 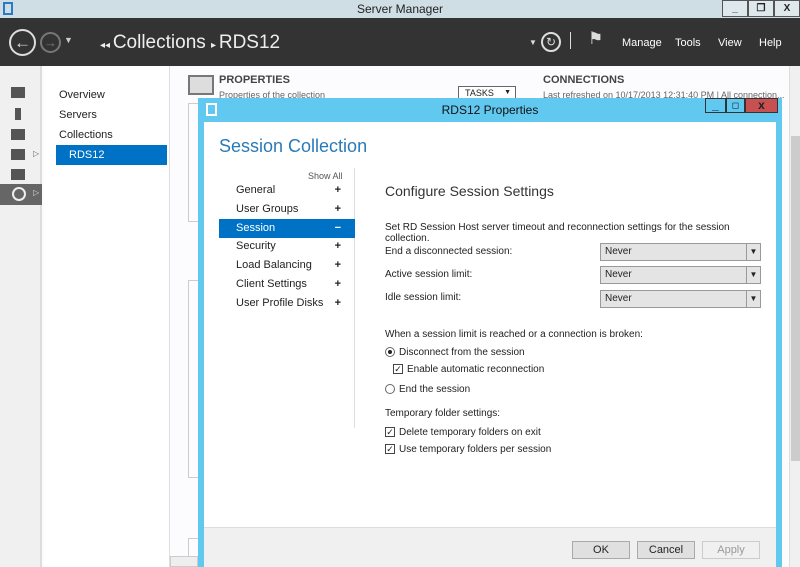 I want to click on section-label: User Groups, so click(x=267, y=208).